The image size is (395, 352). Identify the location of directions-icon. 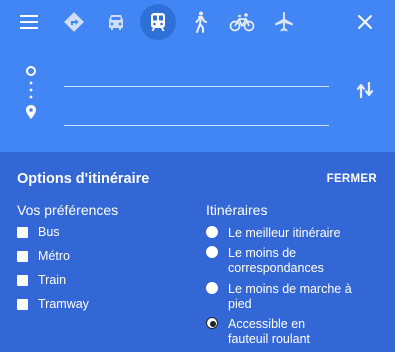
(74, 22).